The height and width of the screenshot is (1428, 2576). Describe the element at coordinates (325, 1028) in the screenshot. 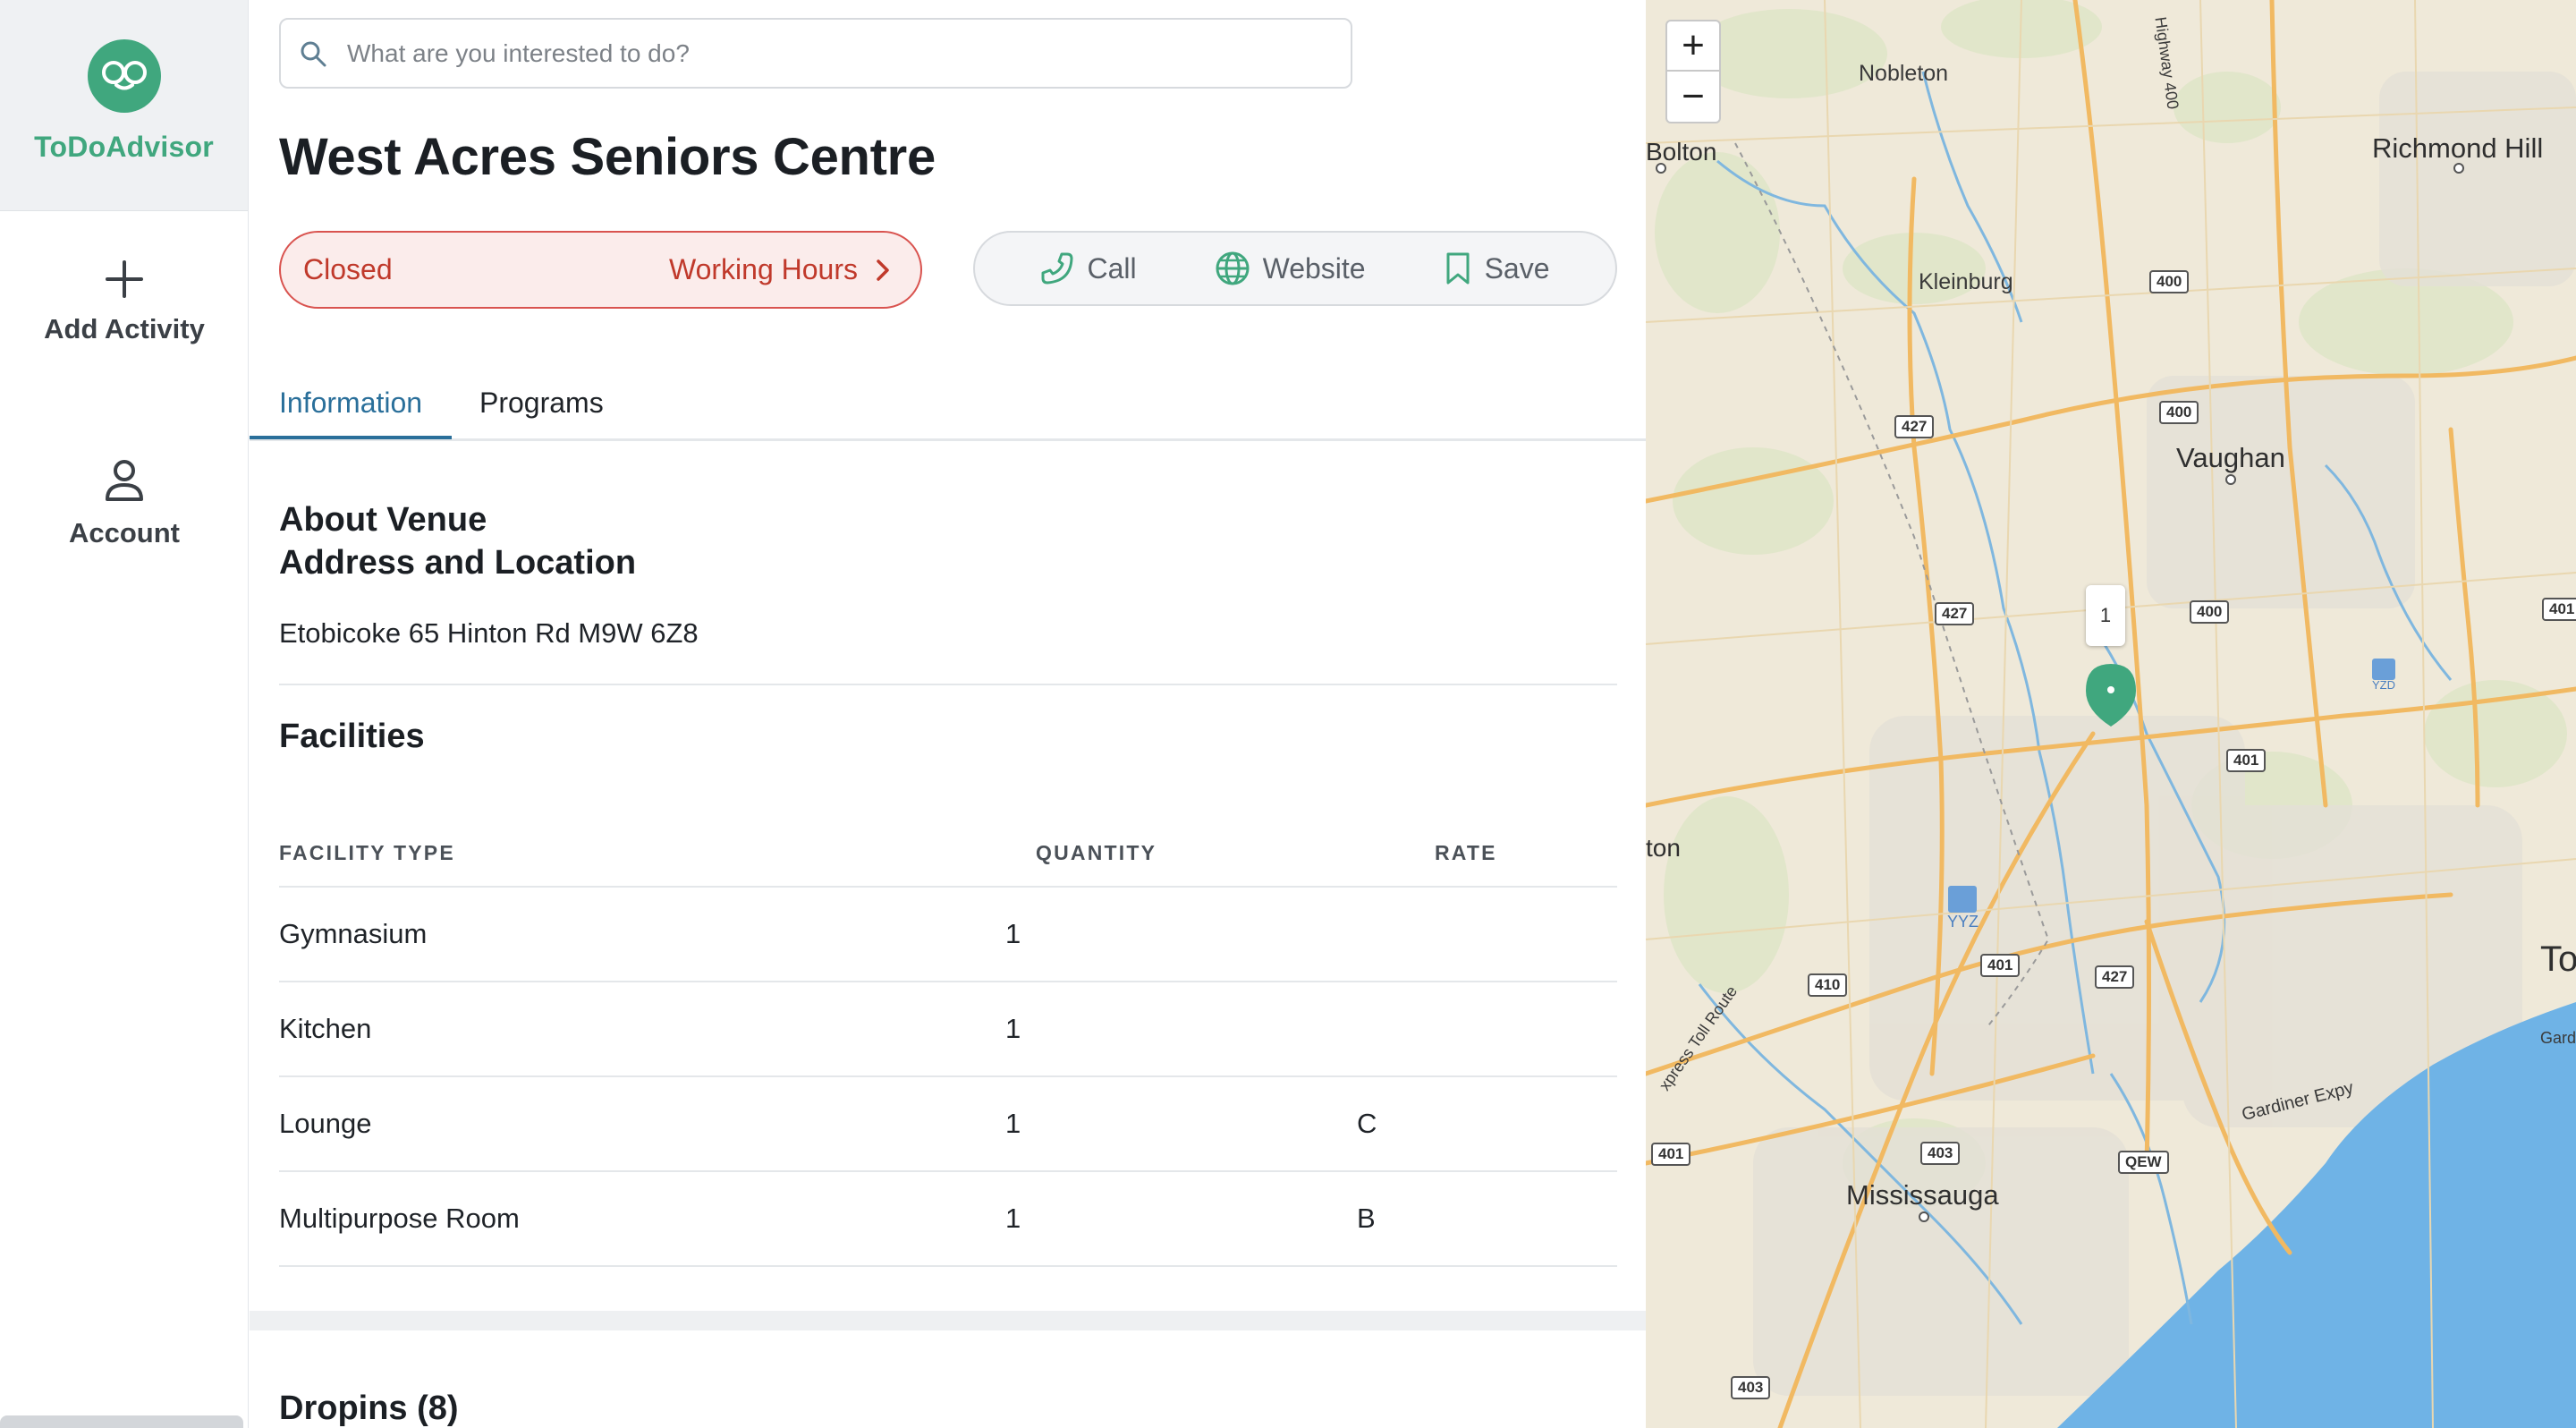

I see `facility-type-cell: Kitchen` at that location.